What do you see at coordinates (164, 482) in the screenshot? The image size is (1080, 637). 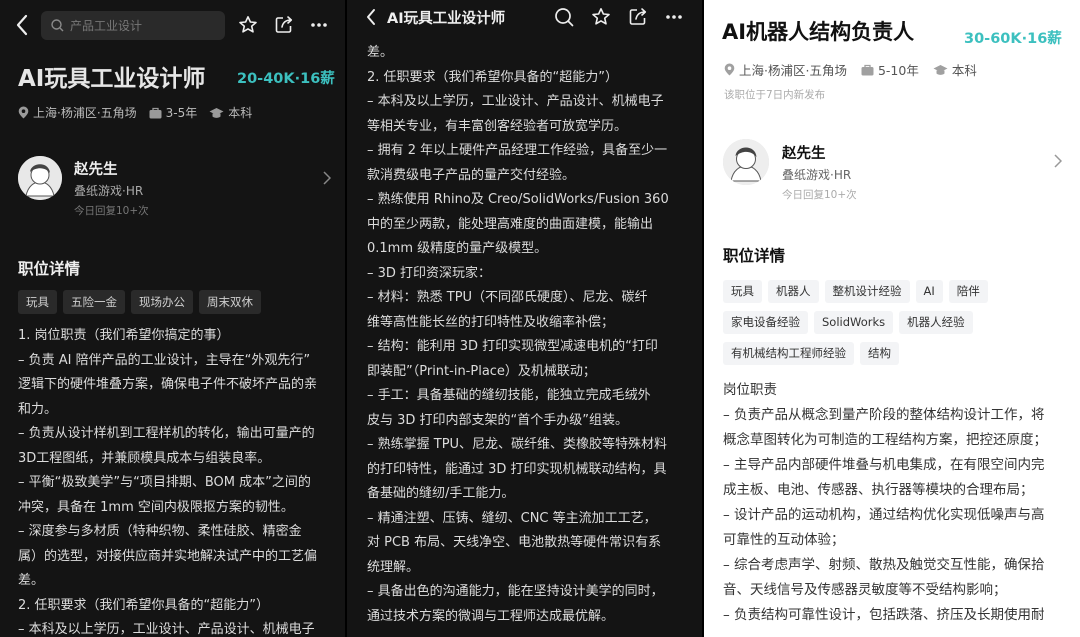 I see `text-line: – 平衡“极致美学”与“项目排期、BOM 成本”之间的` at bounding box center [164, 482].